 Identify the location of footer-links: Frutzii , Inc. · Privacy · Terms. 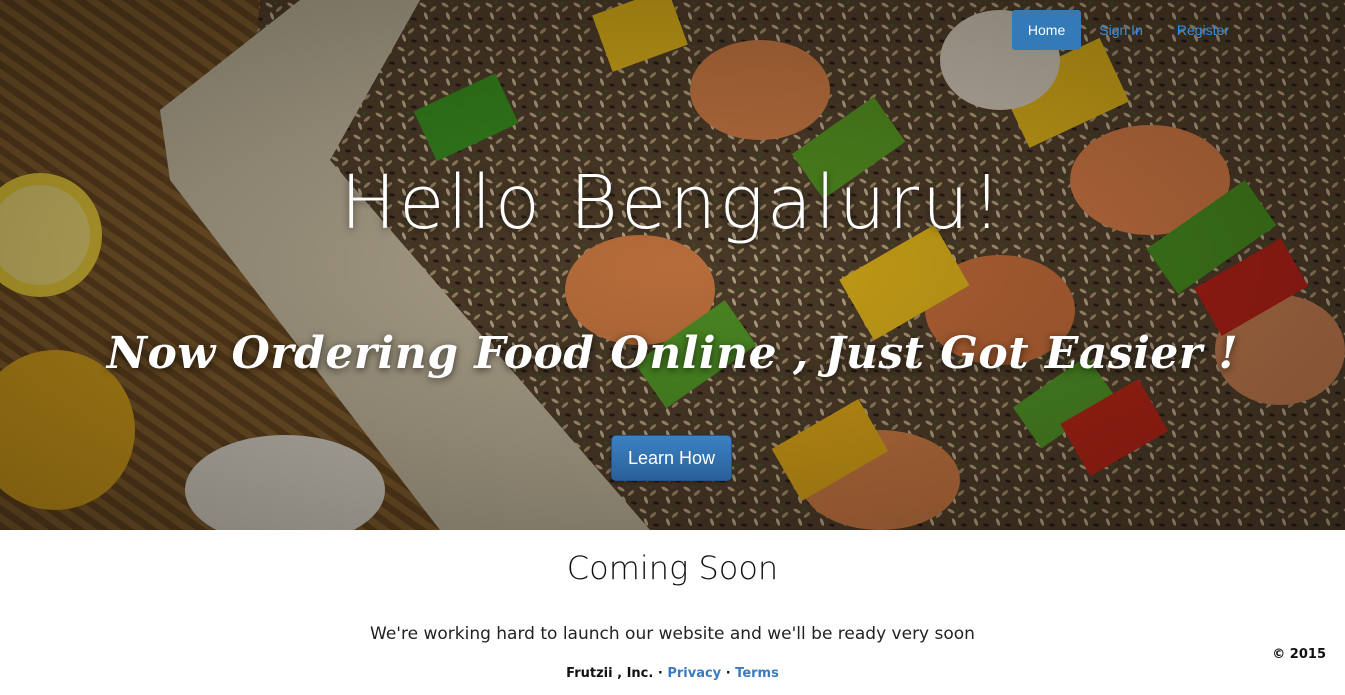
(672, 673).